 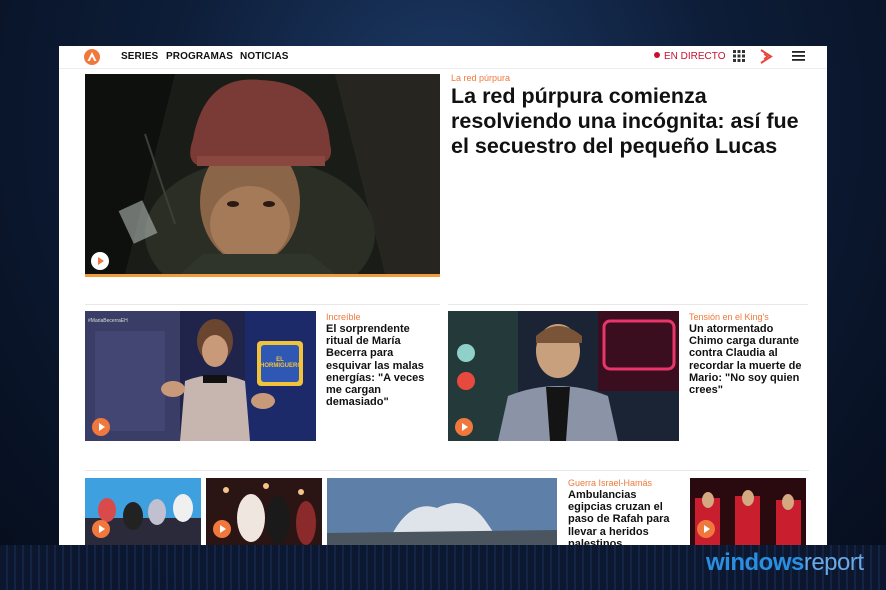 What do you see at coordinates (101, 529) in the screenshot?
I see `thumb-1-play-icon` at bounding box center [101, 529].